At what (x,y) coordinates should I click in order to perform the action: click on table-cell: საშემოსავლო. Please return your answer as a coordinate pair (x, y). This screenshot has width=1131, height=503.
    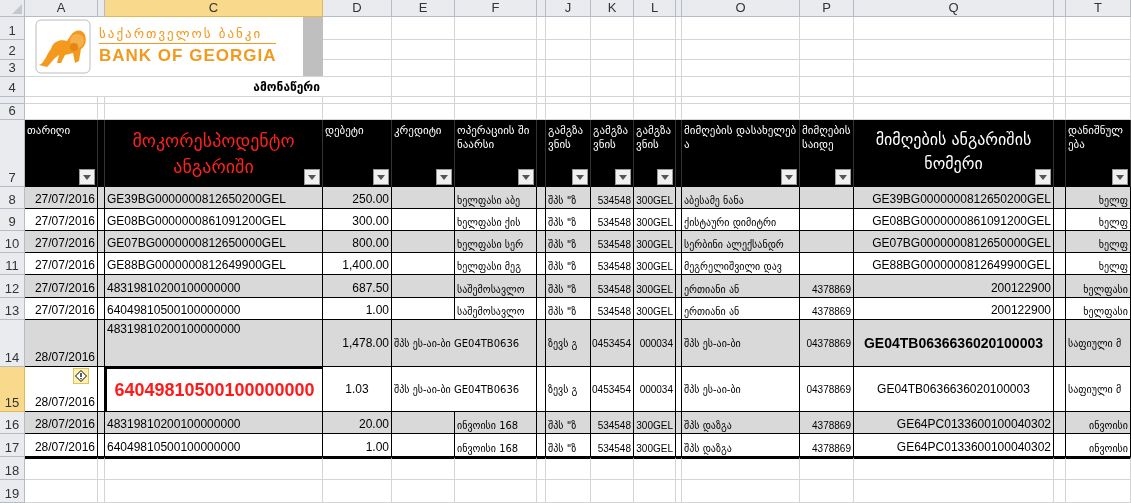
    Looking at the image, I should click on (496, 309).